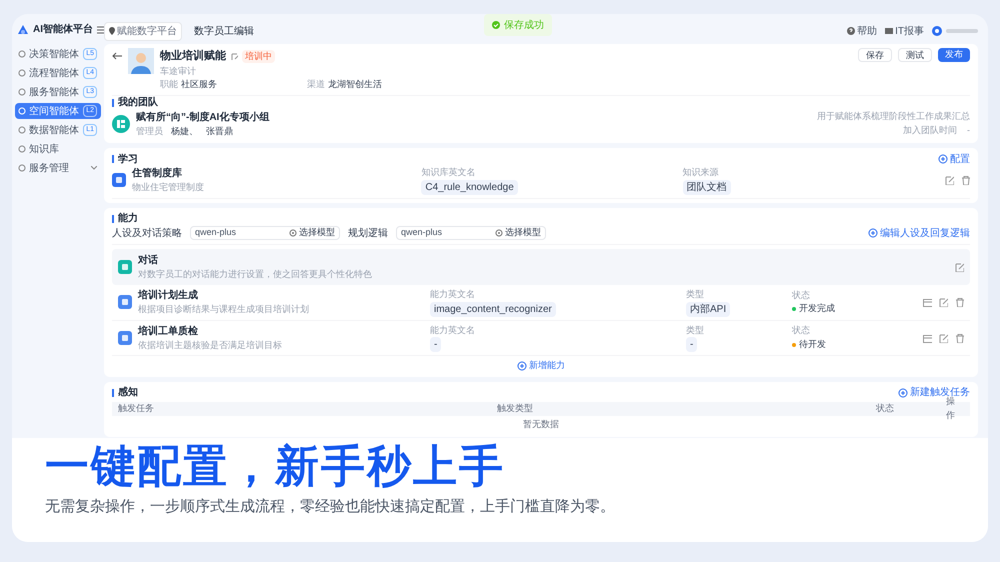 The image size is (1000, 562). What do you see at coordinates (951, 409) in the screenshot?
I see `column-header: 操作` at bounding box center [951, 409].